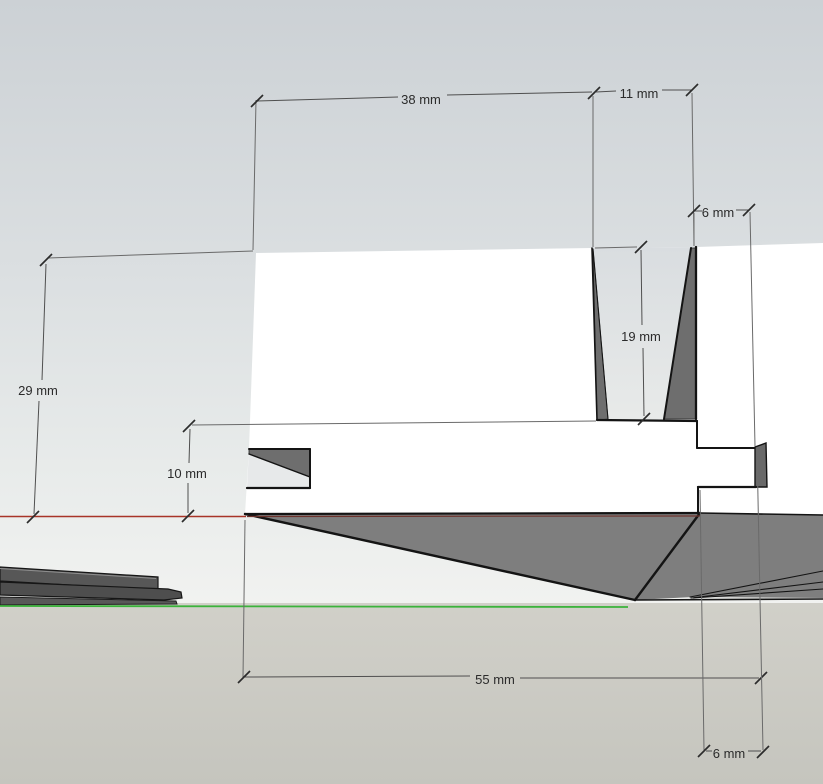  I want to click on dim-label-6mm-bottom: 6 mm, so click(729, 753).